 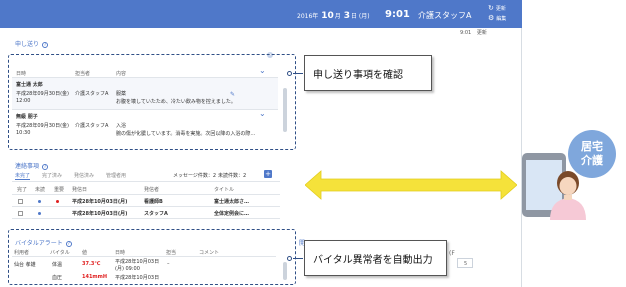 I want to click on weekday: (月), so click(x=364, y=16).